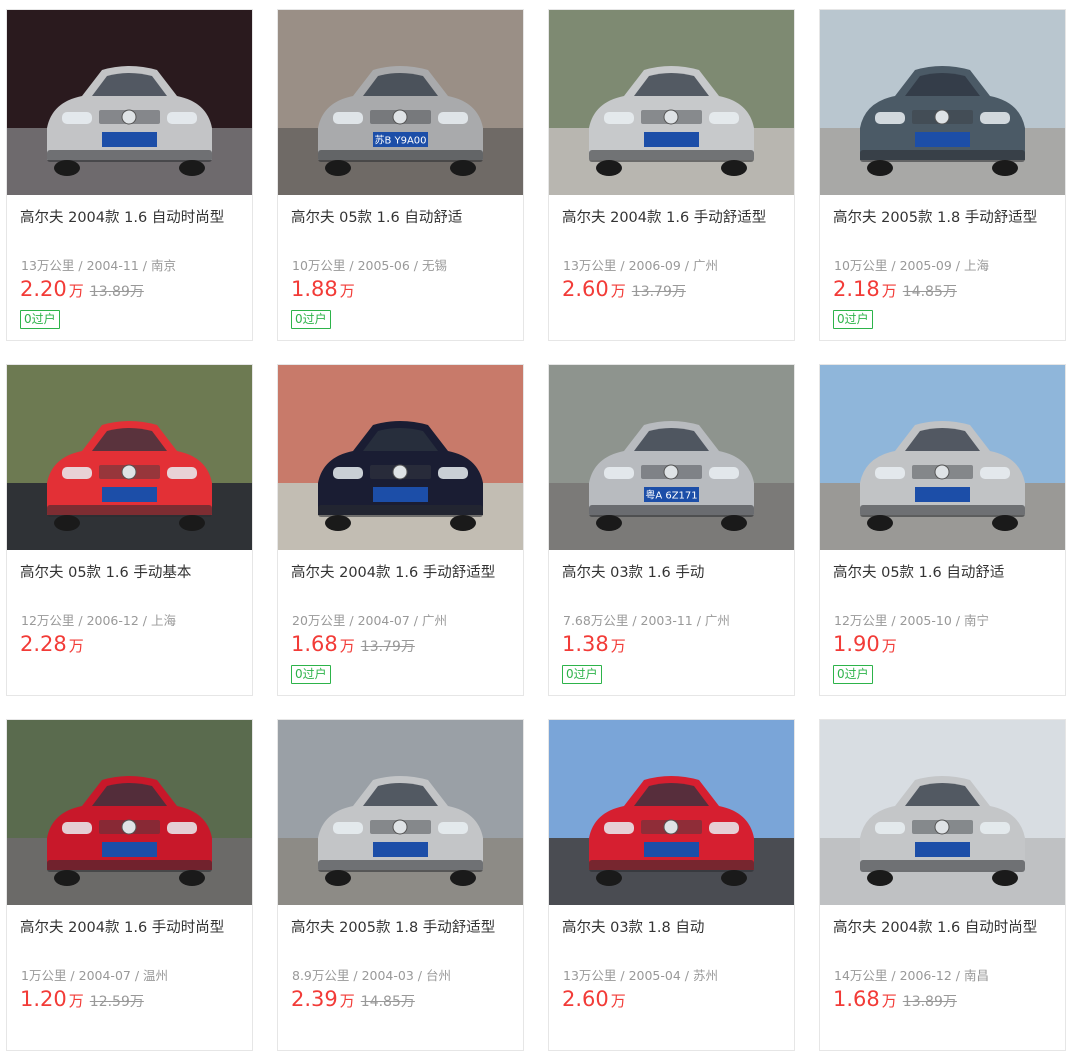 This screenshot has width=1080, height=1062. I want to click on listing-card: 高尔夫 03款 1.8 自动 13万公里 / 2005-04 / 苏州 2.60 万, so click(671, 885).